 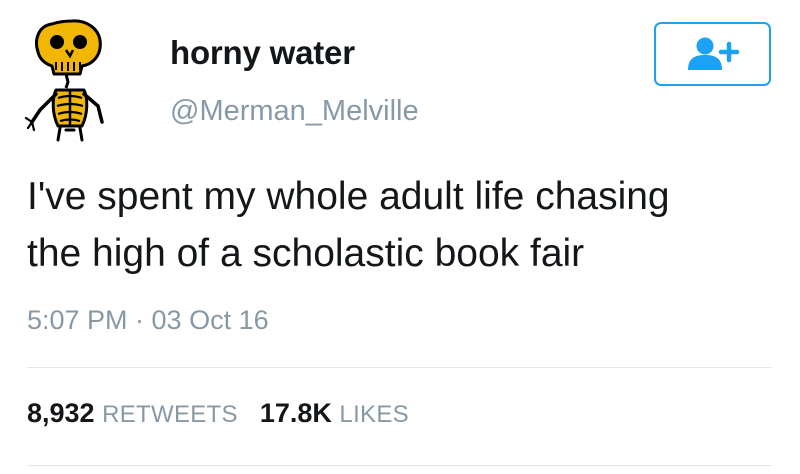 I want to click on timestamp: 5:07 PM · 03 Oct 16, so click(x=148, y=320).